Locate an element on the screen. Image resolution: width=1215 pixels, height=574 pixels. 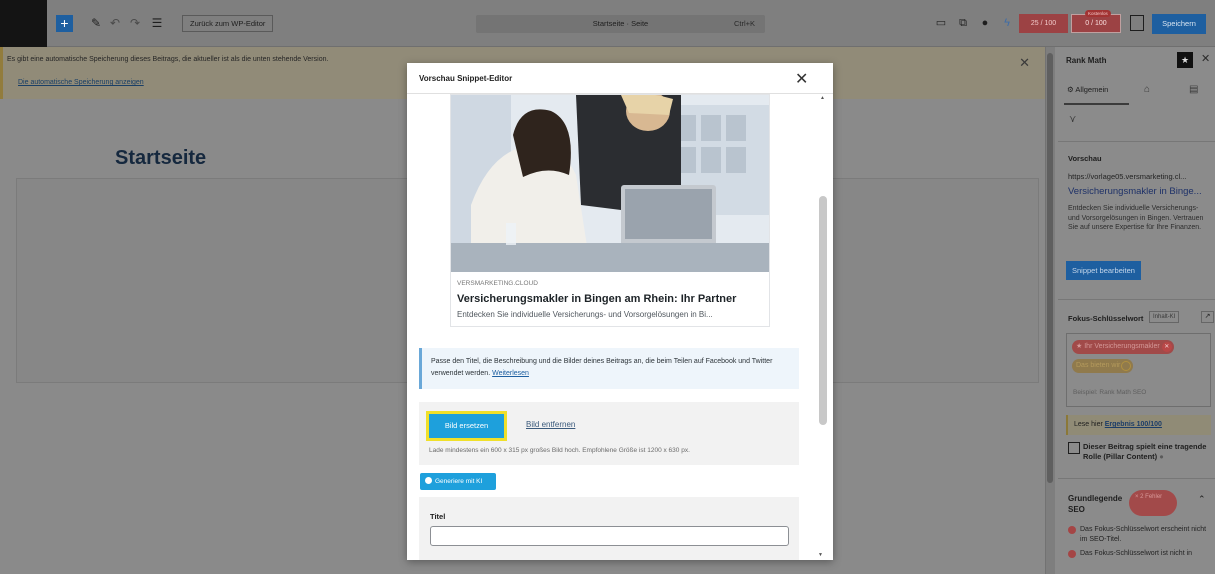
tab-general-label: Allgemein is located at coordinates (1092, 89).